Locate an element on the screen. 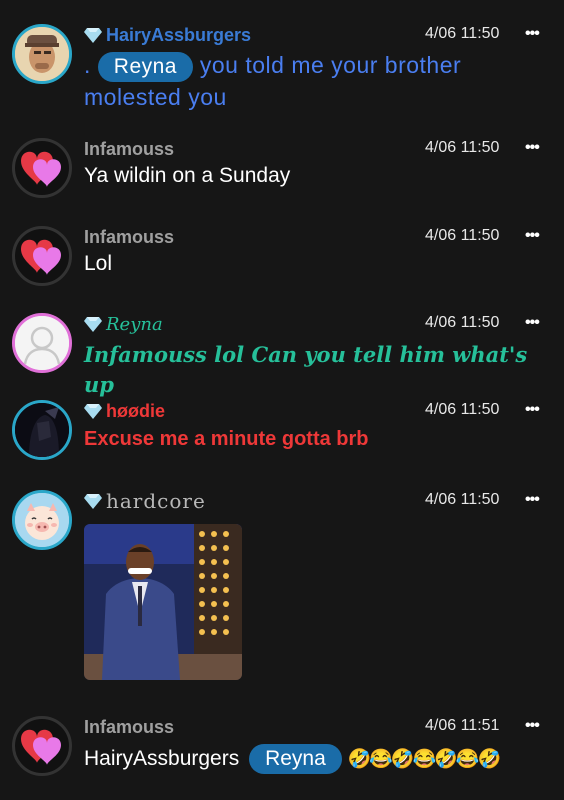 This screenshot has width=564, height=800. message-text: Ya wildin on a Sunday is located at coordinates (187, 175).